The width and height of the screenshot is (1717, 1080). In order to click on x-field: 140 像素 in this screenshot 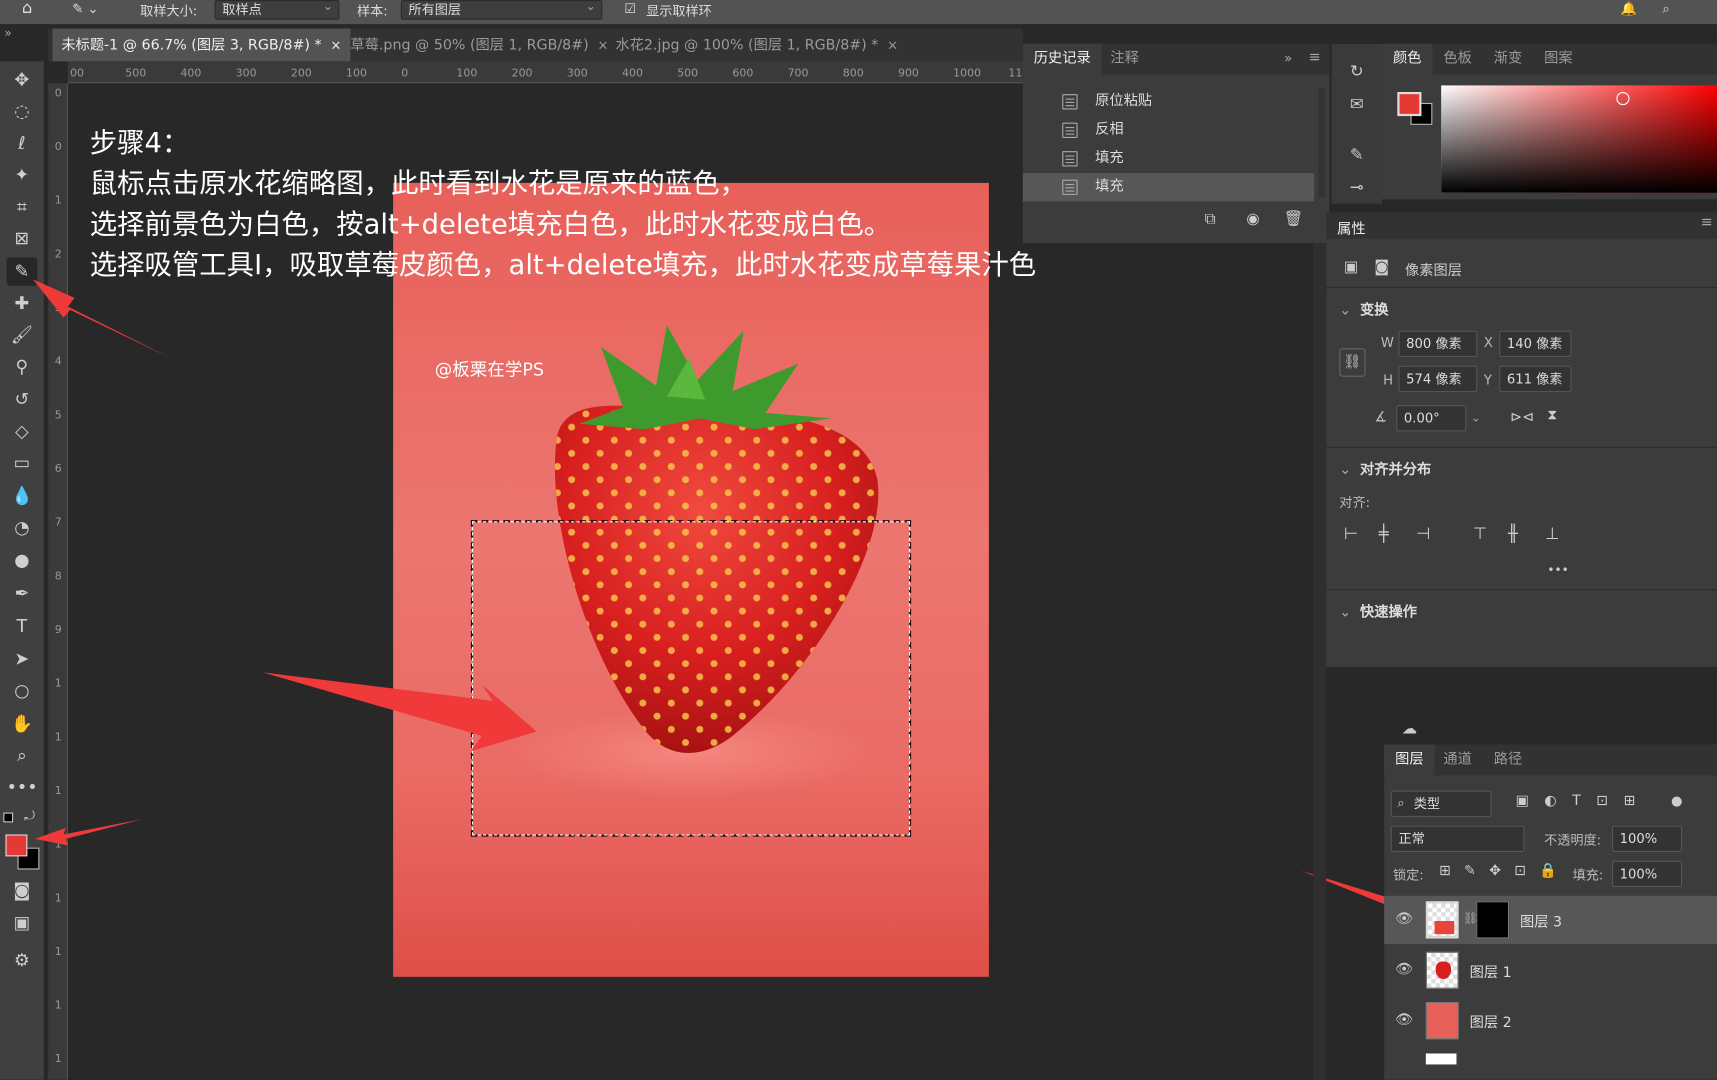, I will do `click(1535, 344)`.